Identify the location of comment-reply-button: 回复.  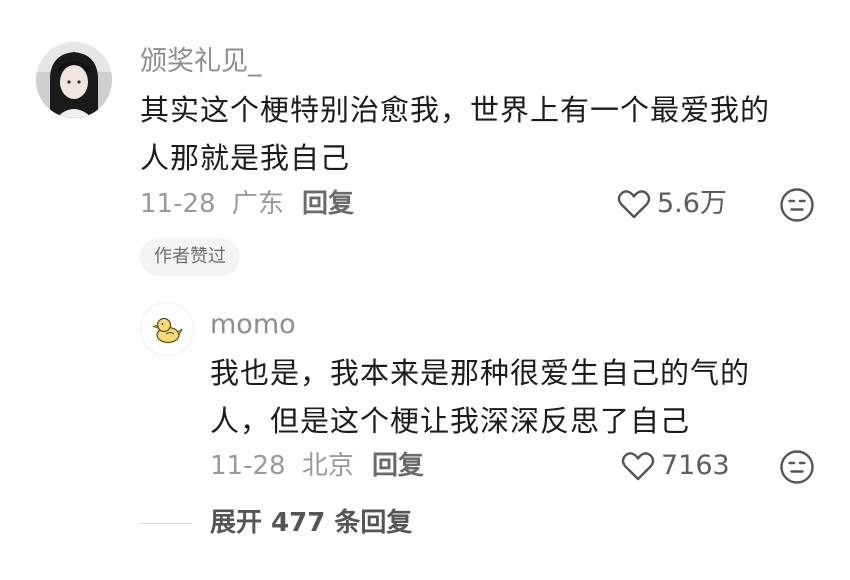
(328, 204).